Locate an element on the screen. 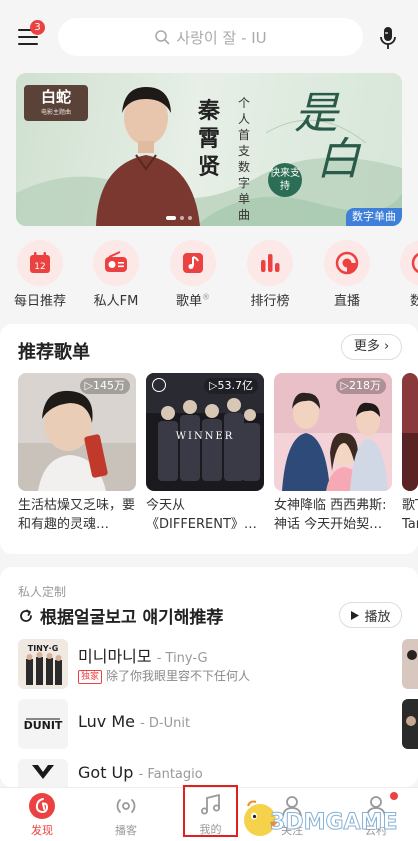  song-cover: DUNIT is located at coordinates (43, 724).